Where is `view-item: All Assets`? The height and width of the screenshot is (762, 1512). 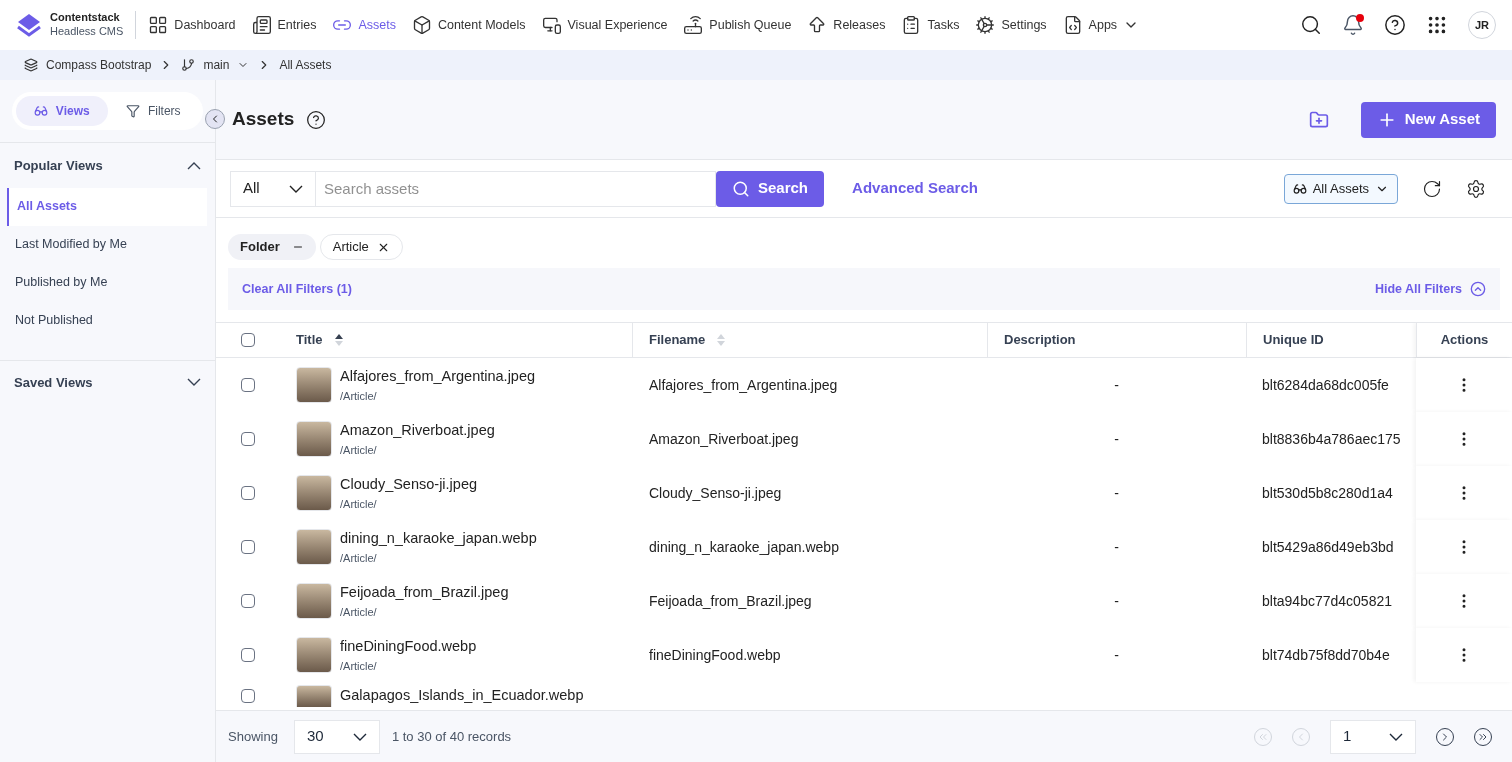
view-item: All Assets is located at coordinates (107, 206).